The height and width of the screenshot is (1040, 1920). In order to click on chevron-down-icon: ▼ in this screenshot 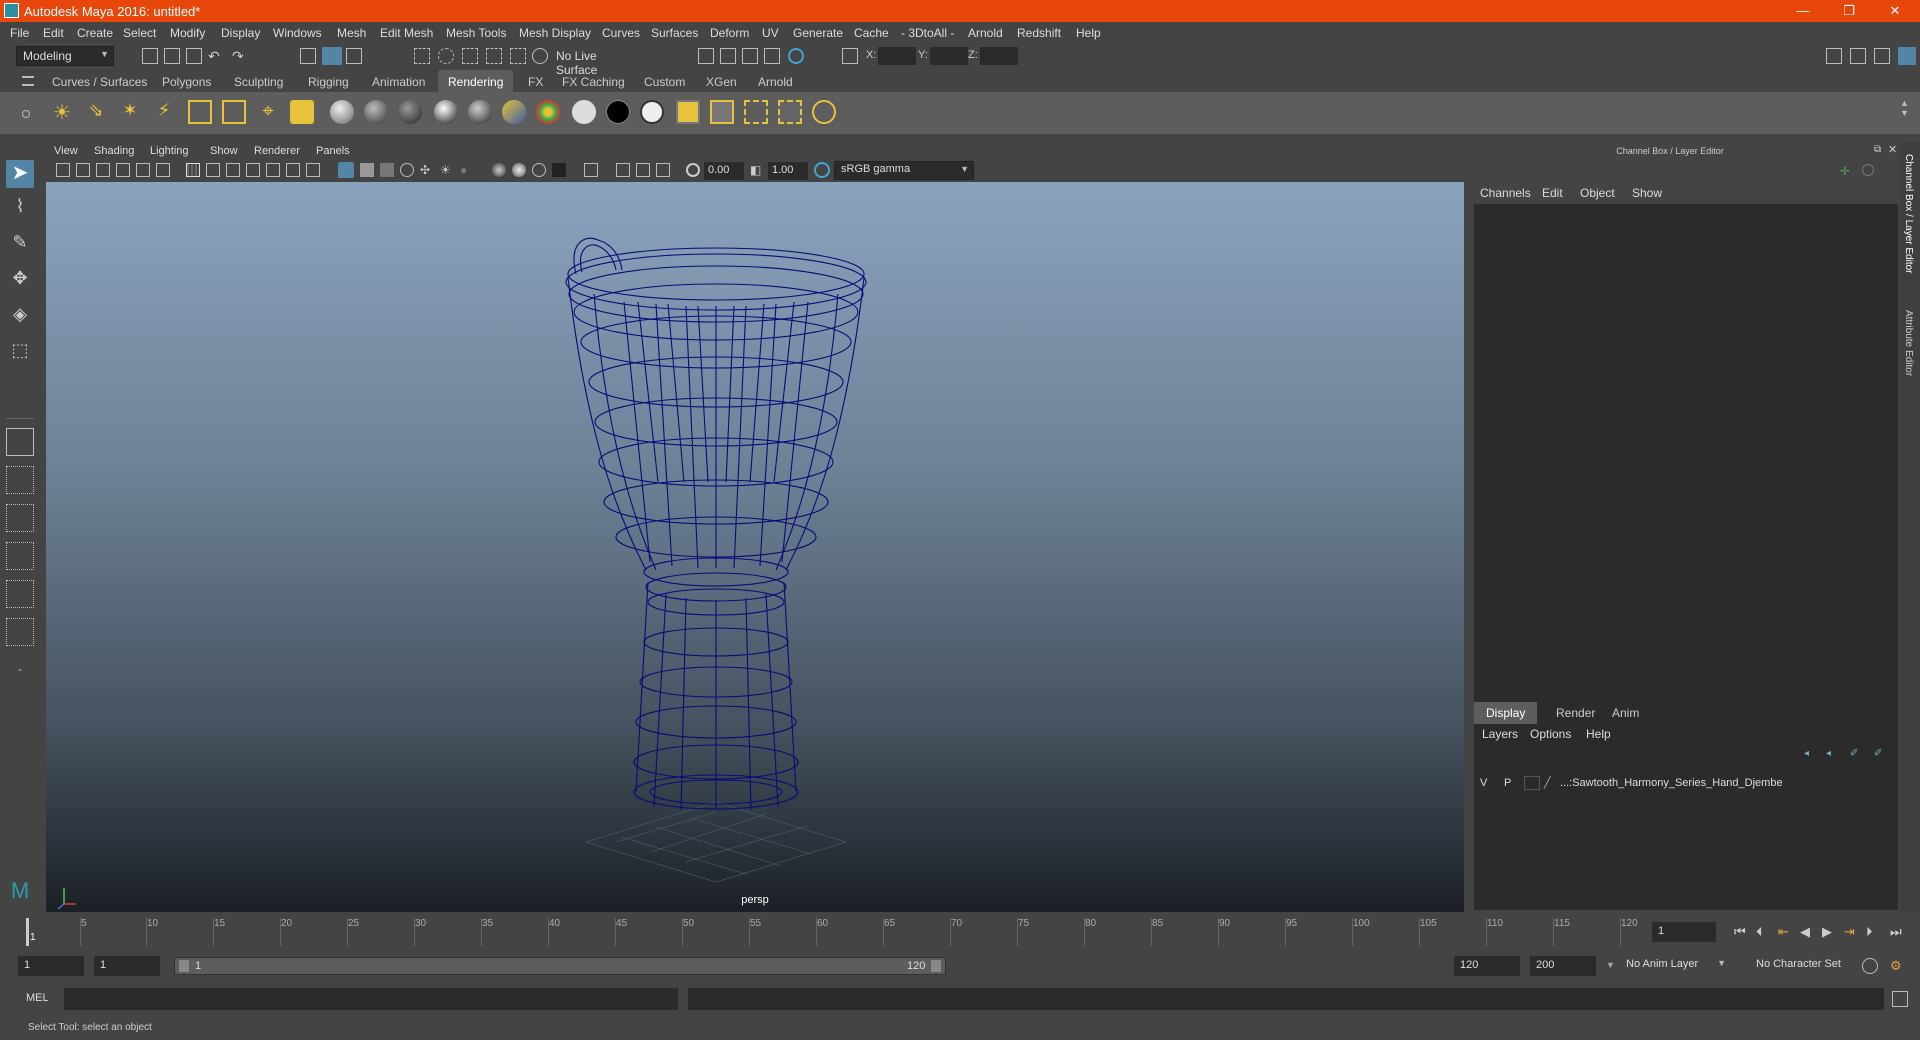, I will do `click(1610, 965)`.